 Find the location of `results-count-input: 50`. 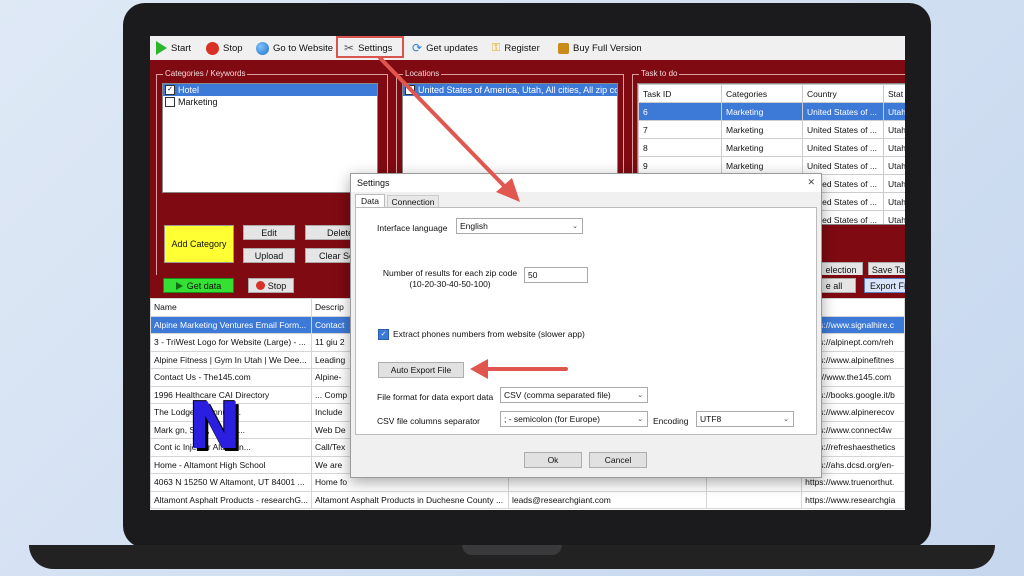

results-count-input: 50 is located at coordinates (556, 275).